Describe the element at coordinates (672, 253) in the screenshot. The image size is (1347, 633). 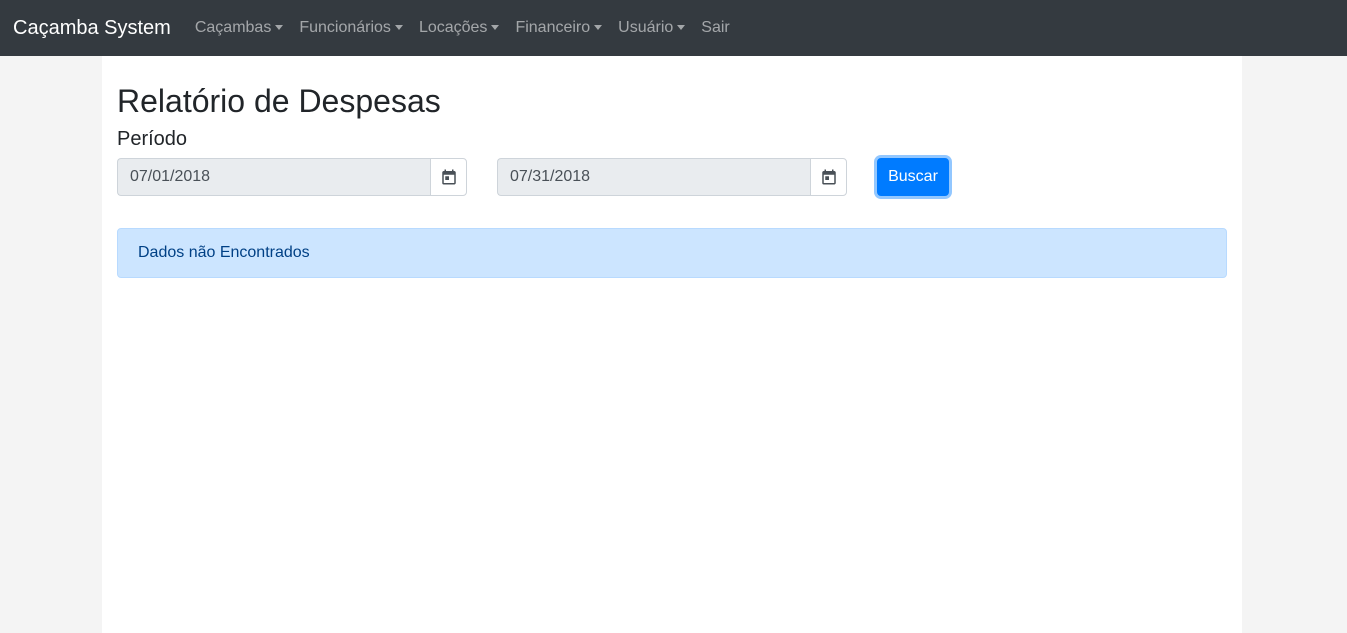
I see `no-data-alert: Dados não Encontrados` at that location.